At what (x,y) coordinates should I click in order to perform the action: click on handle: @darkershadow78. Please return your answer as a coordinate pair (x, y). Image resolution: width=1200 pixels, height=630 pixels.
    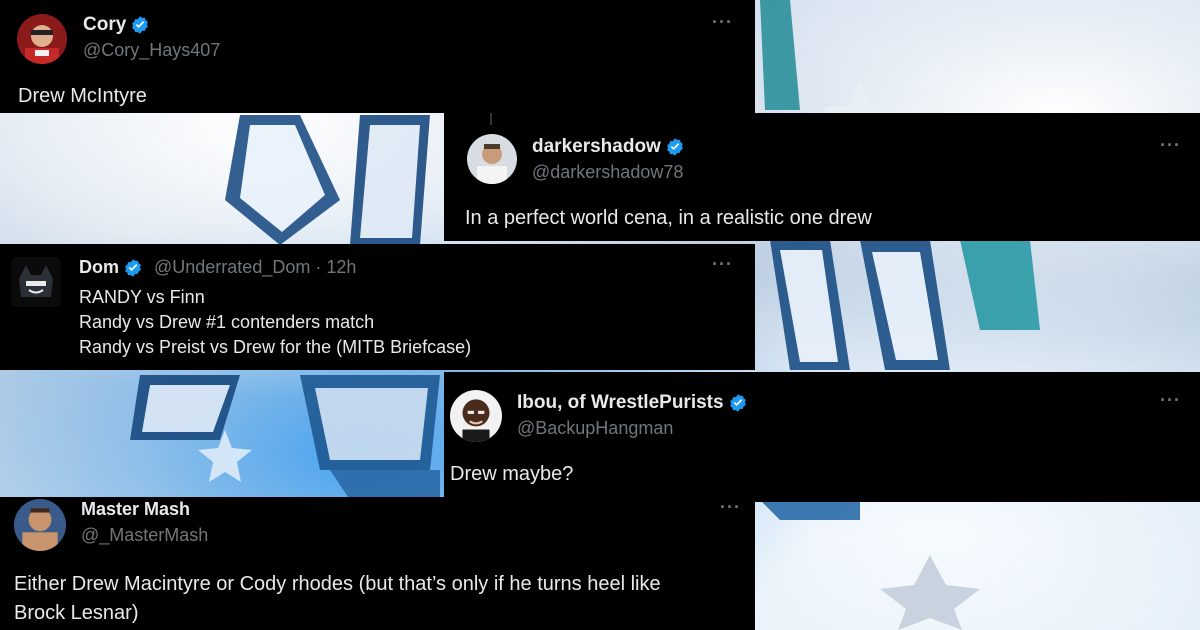
    Looking at the image, I should click on (607, 172).